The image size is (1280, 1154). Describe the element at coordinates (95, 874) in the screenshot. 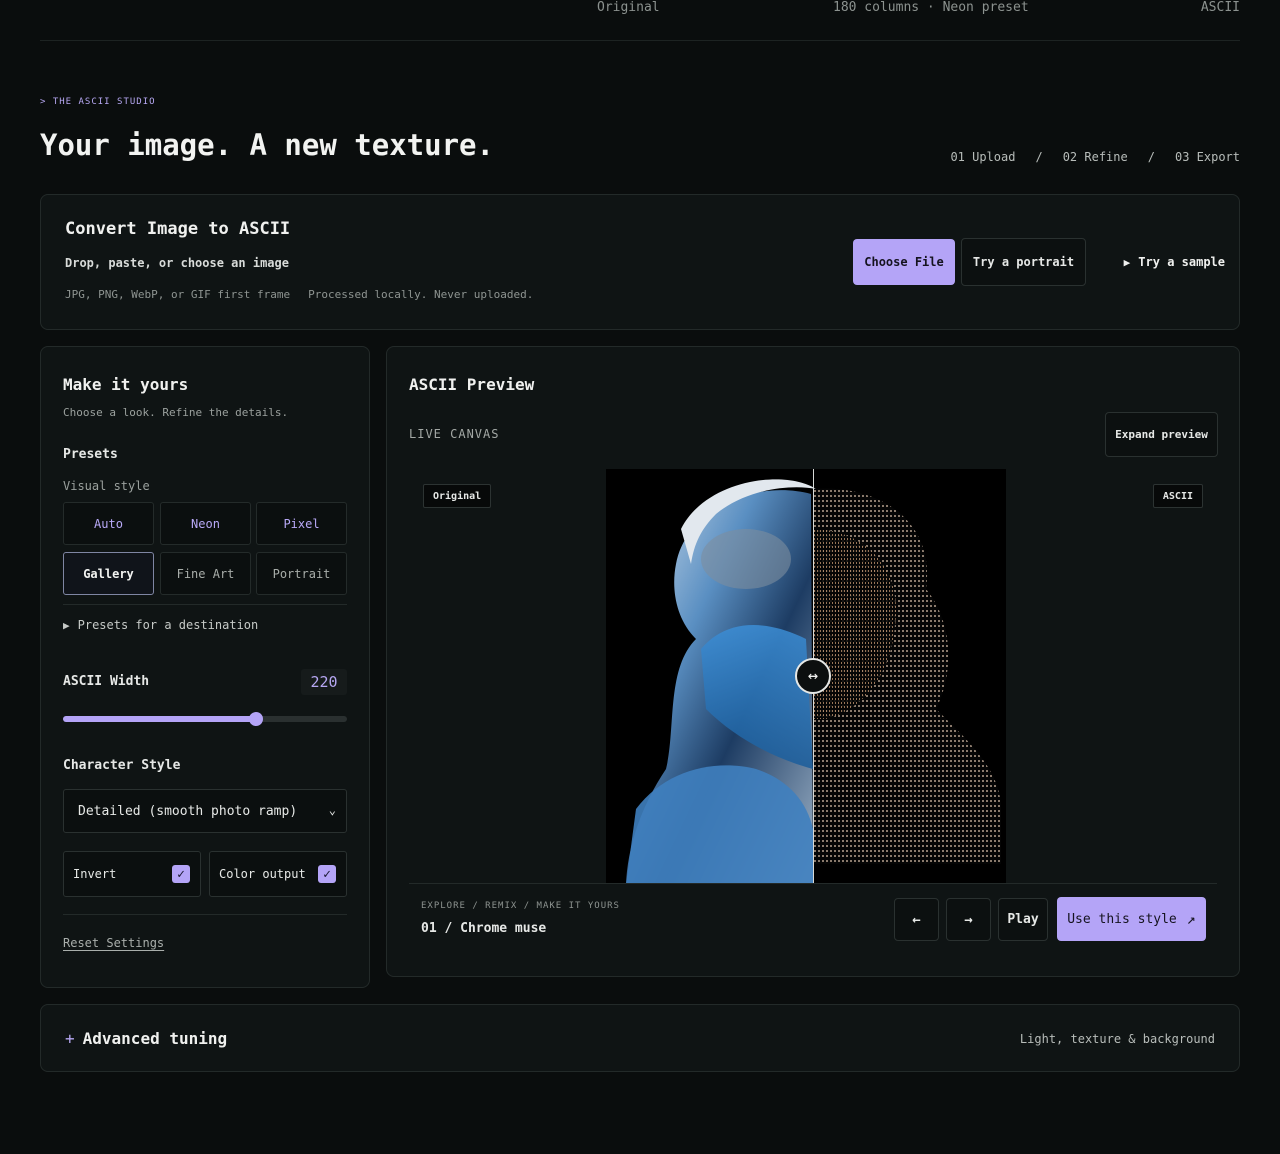

I see `invert-label: Invert` at that location.